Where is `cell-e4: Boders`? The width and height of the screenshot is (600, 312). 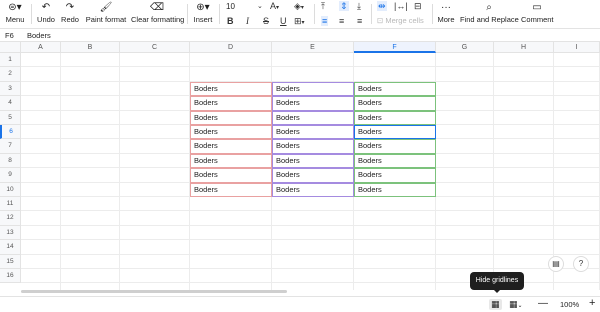 cell-e4: Boders is located at coordinates (313, 103).